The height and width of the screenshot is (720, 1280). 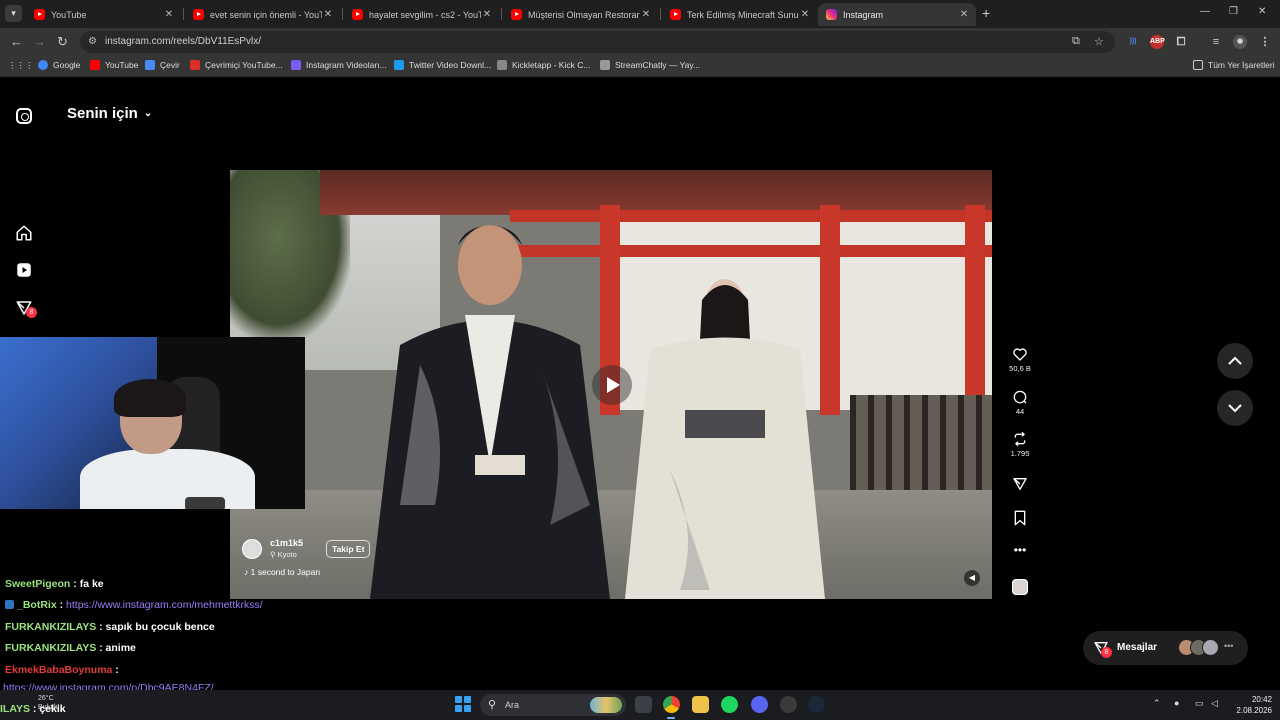 What do you see at coordinates (13, 13) in the screenshot?
I see `tab-search-button: ▾` at bounding box center [13, 13].